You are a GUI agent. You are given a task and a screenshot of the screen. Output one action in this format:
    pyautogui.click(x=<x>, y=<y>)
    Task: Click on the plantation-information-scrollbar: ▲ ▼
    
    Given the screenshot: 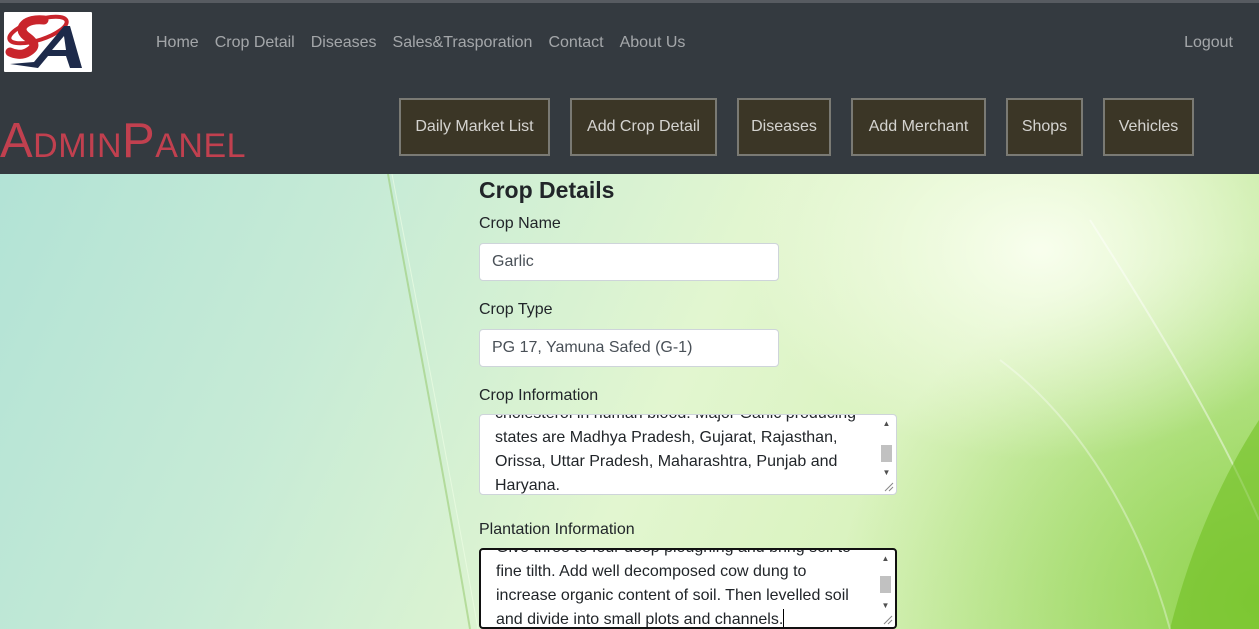 What is the action you would take?
    pyautogui.click(x=885, y=582)
    